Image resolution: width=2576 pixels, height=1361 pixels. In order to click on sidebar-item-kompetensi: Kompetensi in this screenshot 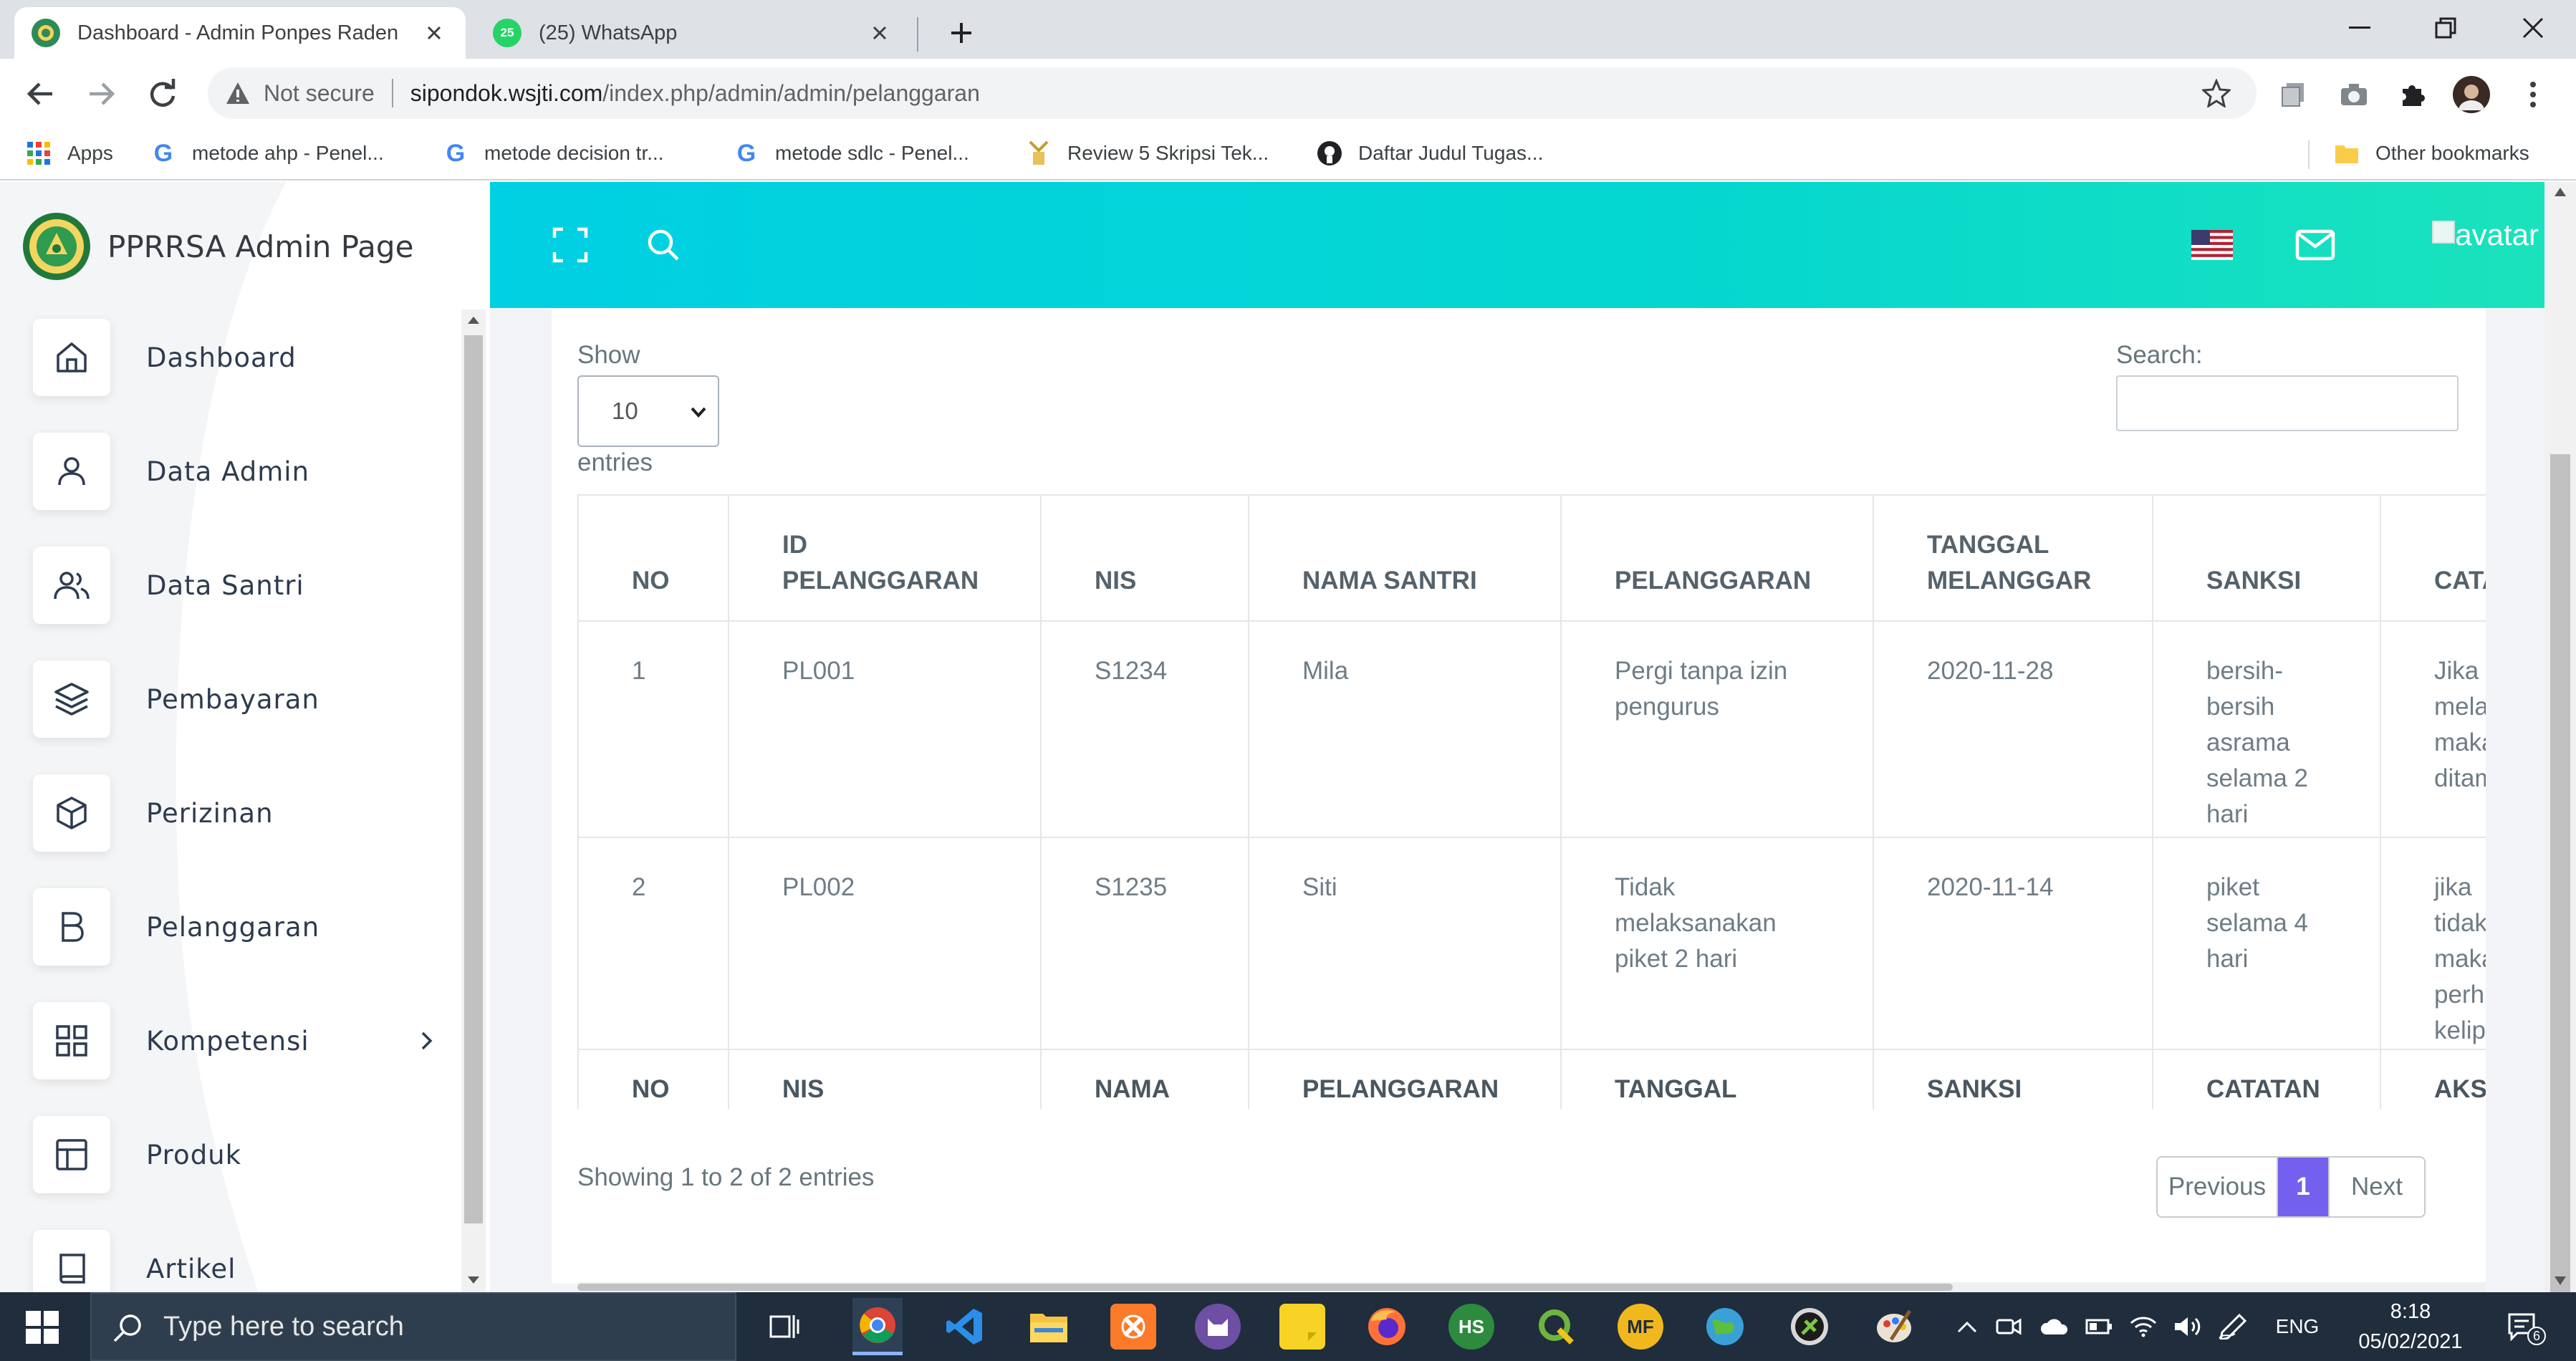, I will do `click(234, 1040)`.